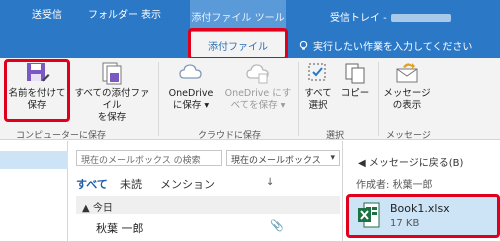 This screenshot has width=500, height=241. What do you see at coordinates (113, 13) in the screenshot?
I see `tab-folder: フォルダー` at bounding box center [113, 13].